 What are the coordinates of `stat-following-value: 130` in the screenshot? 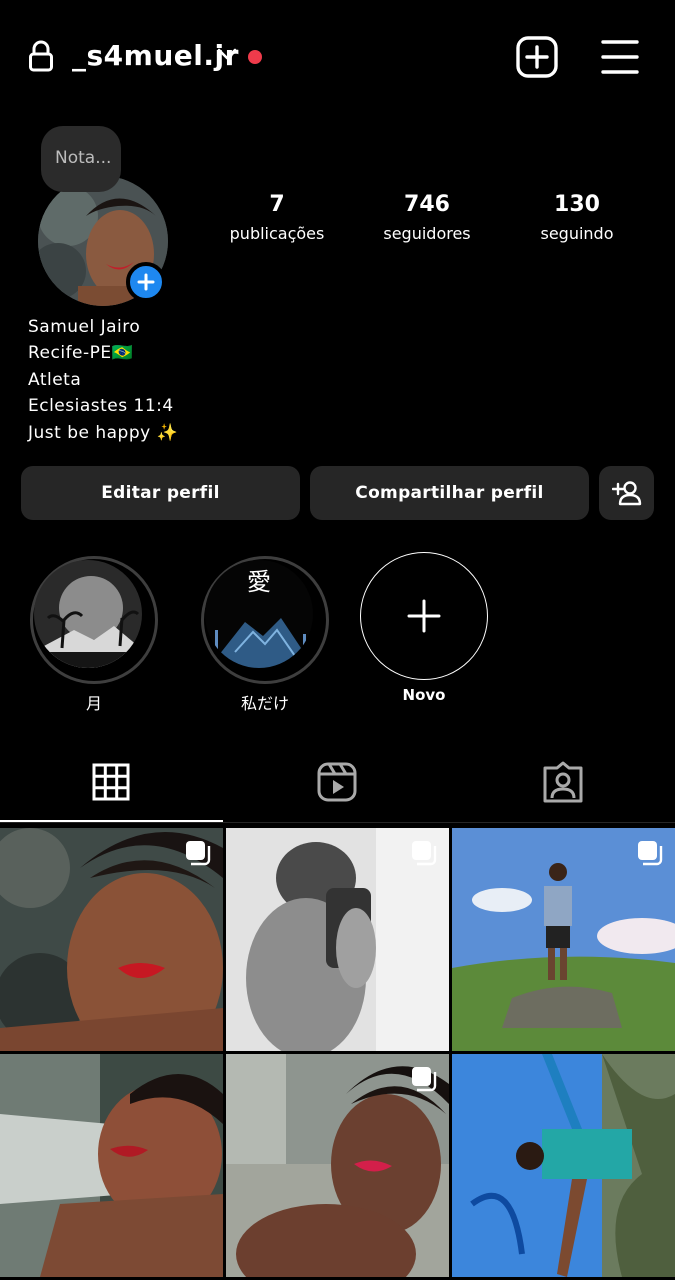 It's located at (577, 204).